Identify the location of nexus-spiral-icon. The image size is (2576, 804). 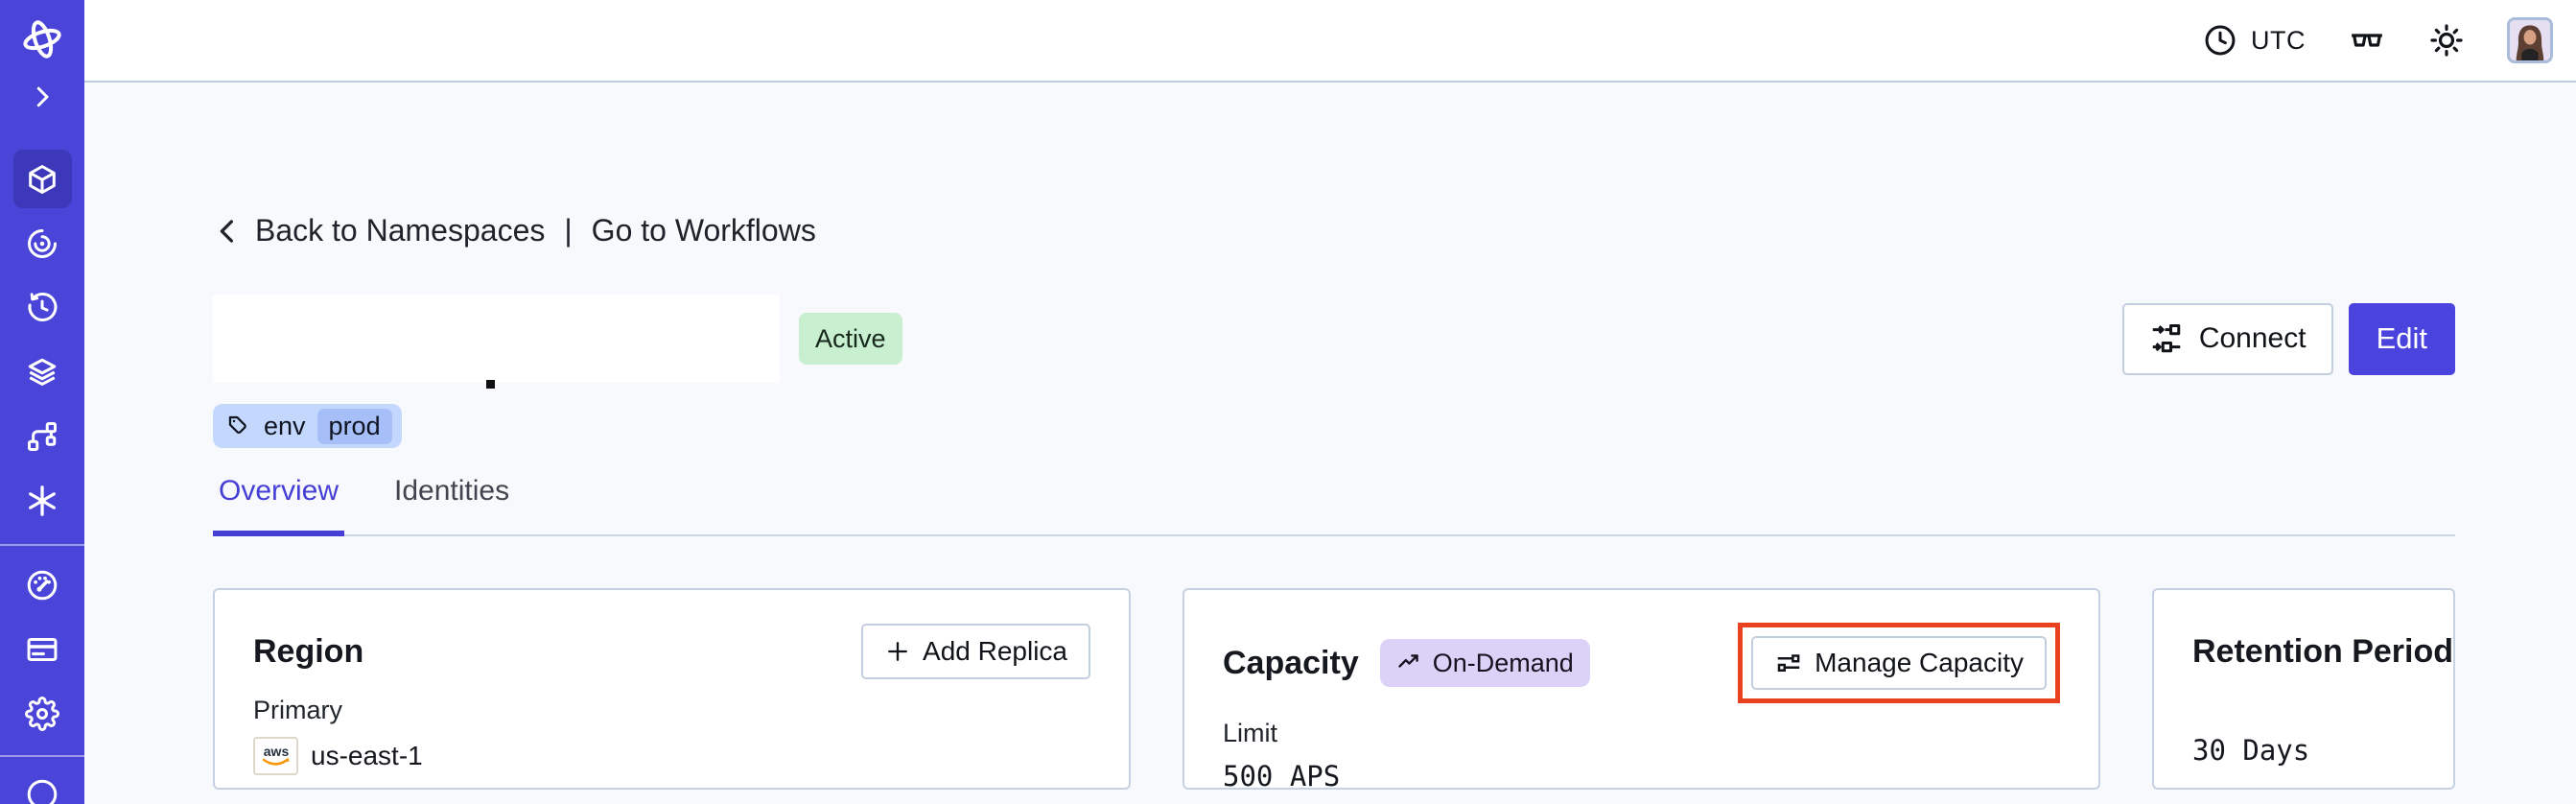
(42, 244).